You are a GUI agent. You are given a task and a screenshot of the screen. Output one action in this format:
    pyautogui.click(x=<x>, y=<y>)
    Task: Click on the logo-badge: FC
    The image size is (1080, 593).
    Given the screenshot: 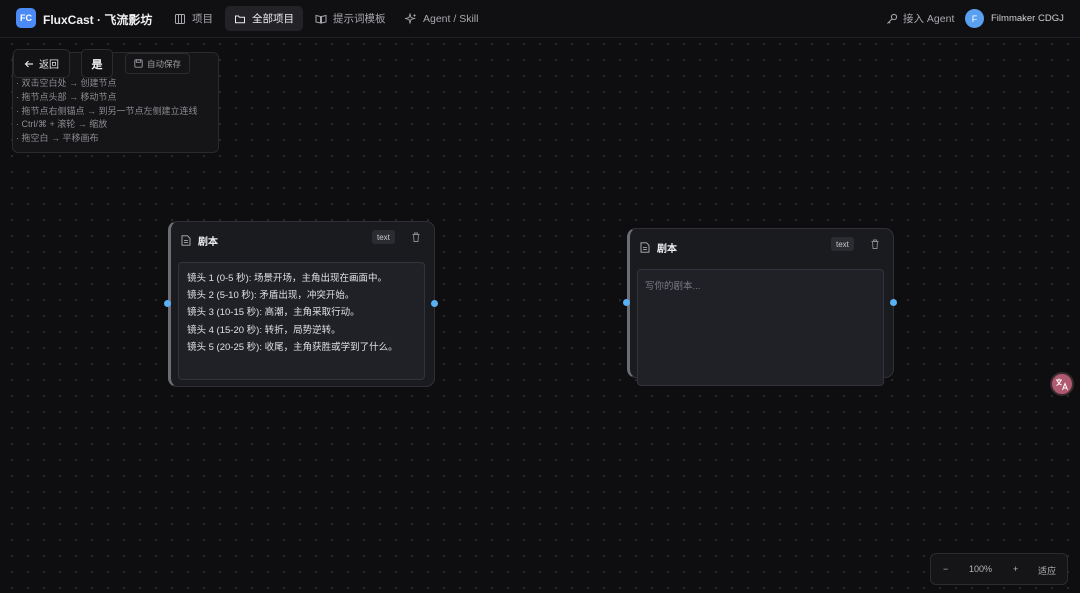 What is the action you would take?
    pyautogui.click(x=26, y=18)
    